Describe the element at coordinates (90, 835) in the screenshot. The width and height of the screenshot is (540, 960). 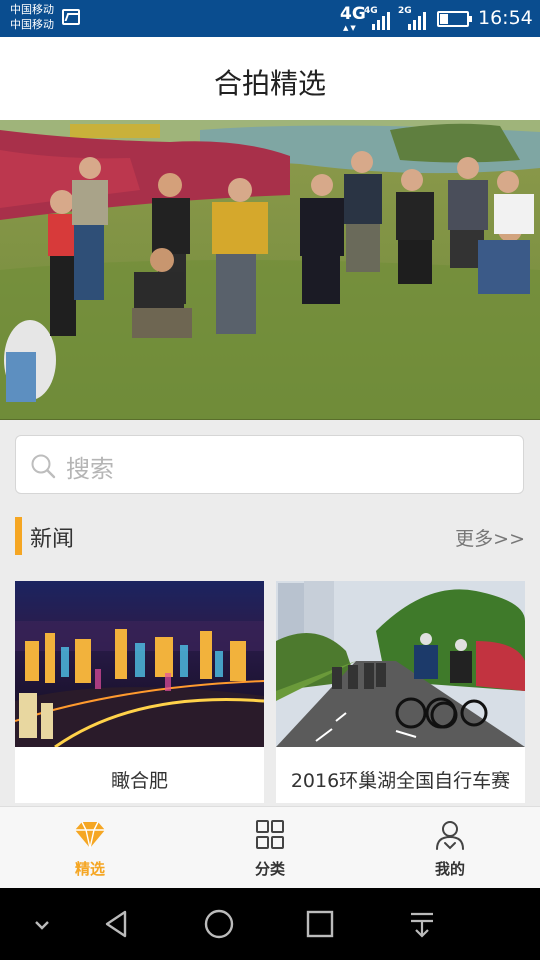
I see `diamond-icon` at that location.